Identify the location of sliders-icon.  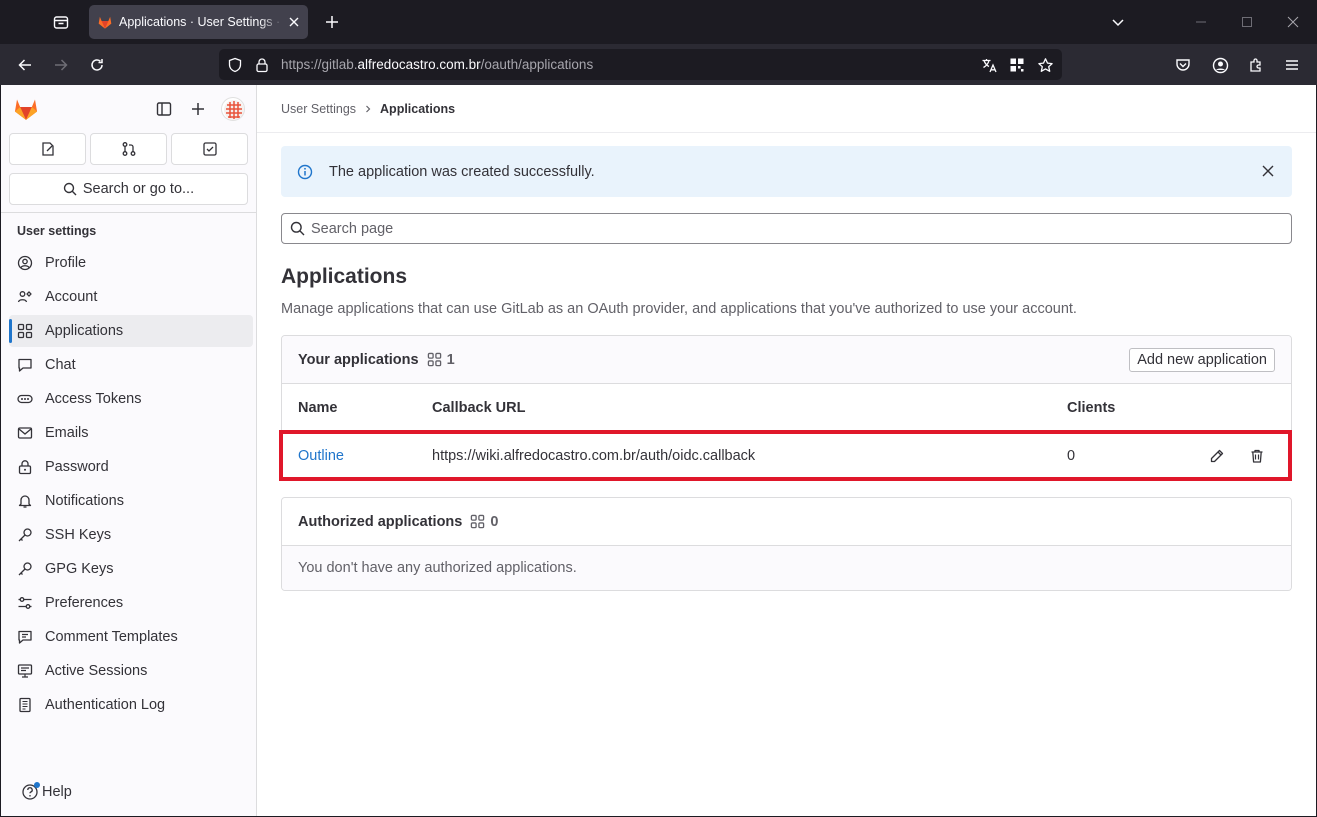
(25, 603).